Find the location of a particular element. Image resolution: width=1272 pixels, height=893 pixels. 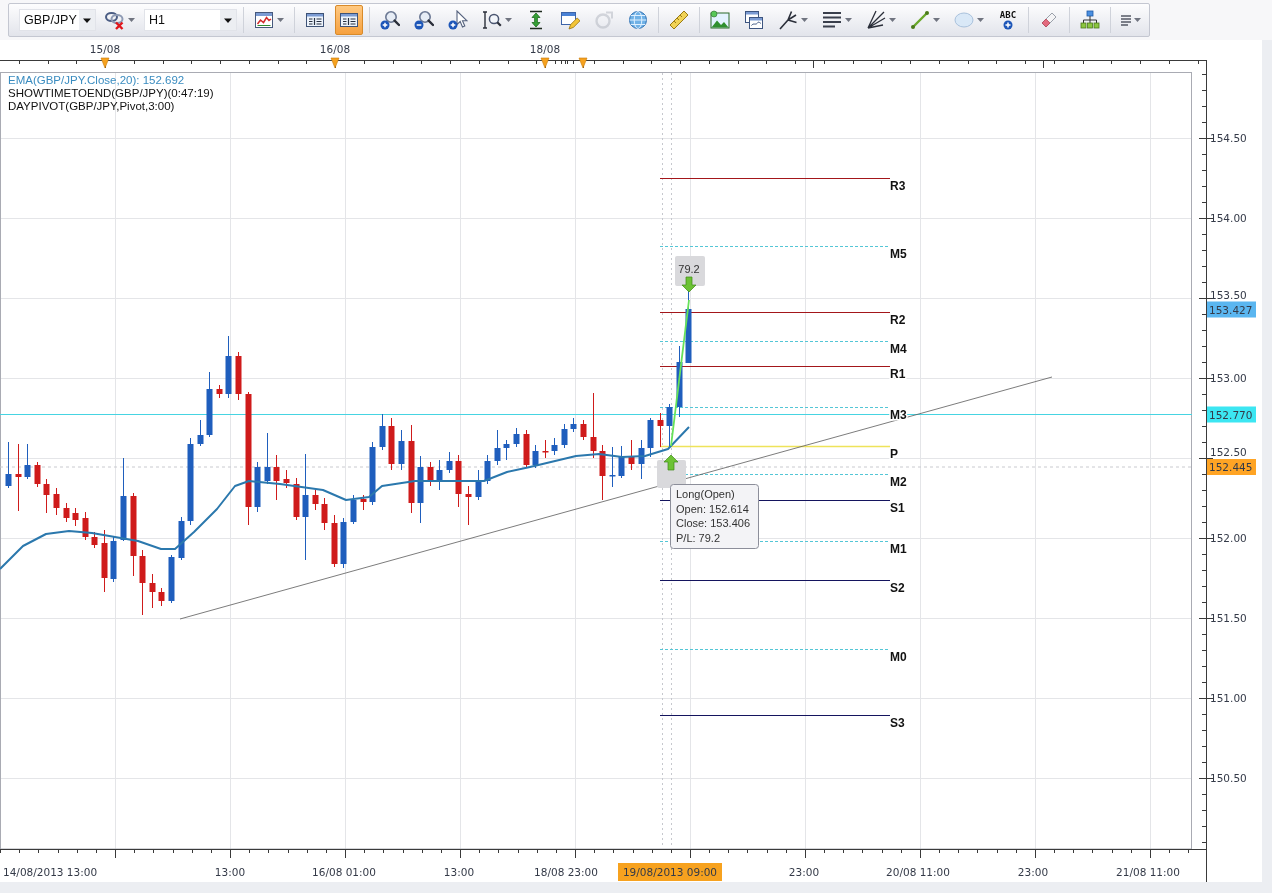

time-label: 16/08 01:00 is located at coordinates (344, 872).